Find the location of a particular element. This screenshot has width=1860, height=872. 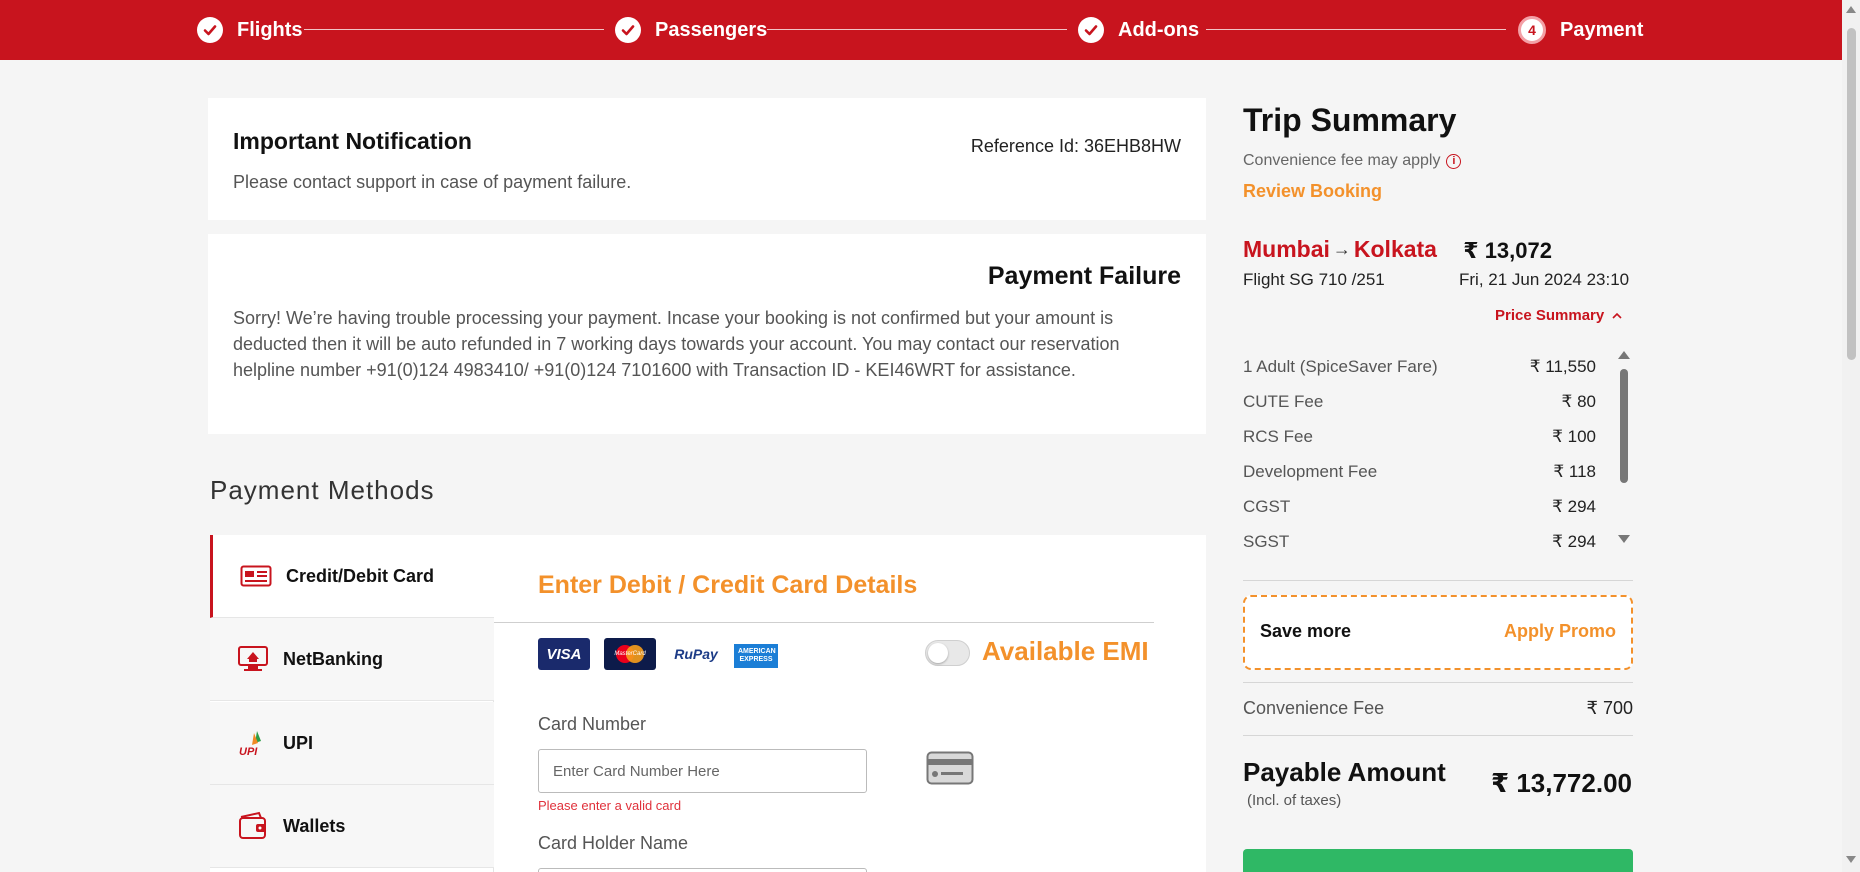

fare-amount: ₹ 11,550 is located at coordinates (1562, 366).